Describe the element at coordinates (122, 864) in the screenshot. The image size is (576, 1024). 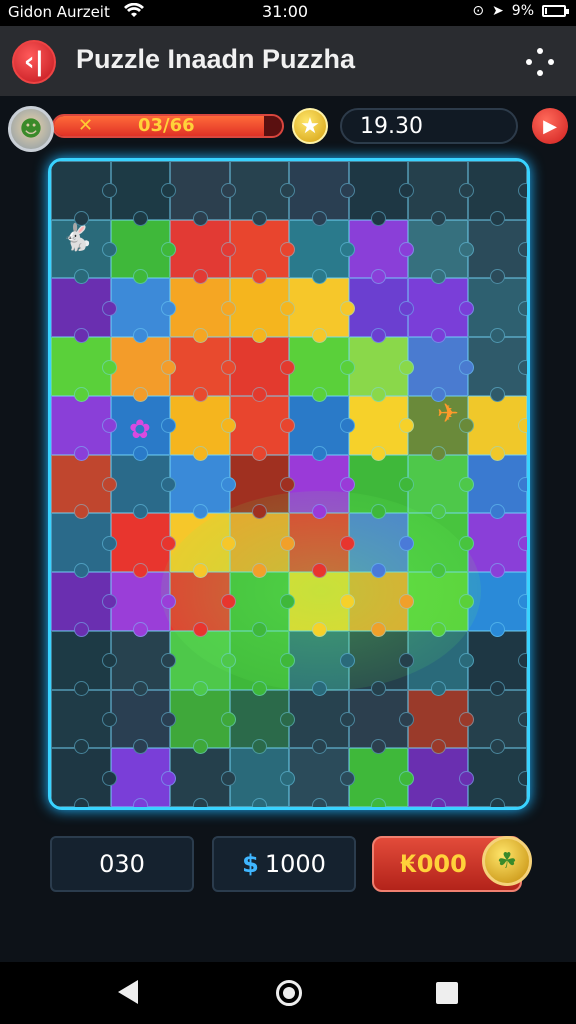
I see `moves-counter: 030` at that location.